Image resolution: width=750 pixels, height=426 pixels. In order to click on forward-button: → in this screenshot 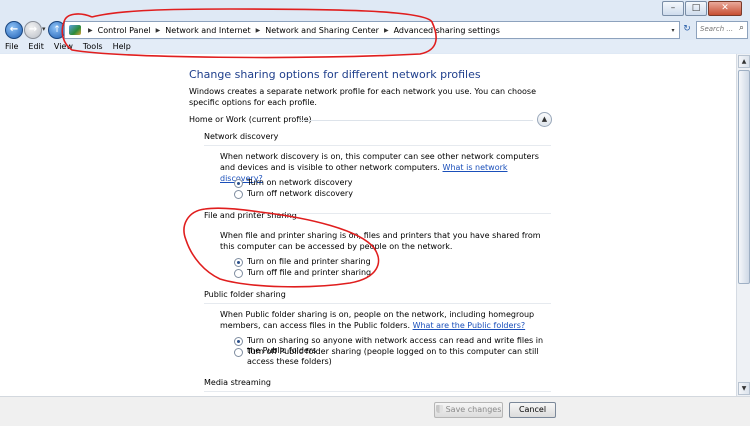, I will do `click(33, 30)`.